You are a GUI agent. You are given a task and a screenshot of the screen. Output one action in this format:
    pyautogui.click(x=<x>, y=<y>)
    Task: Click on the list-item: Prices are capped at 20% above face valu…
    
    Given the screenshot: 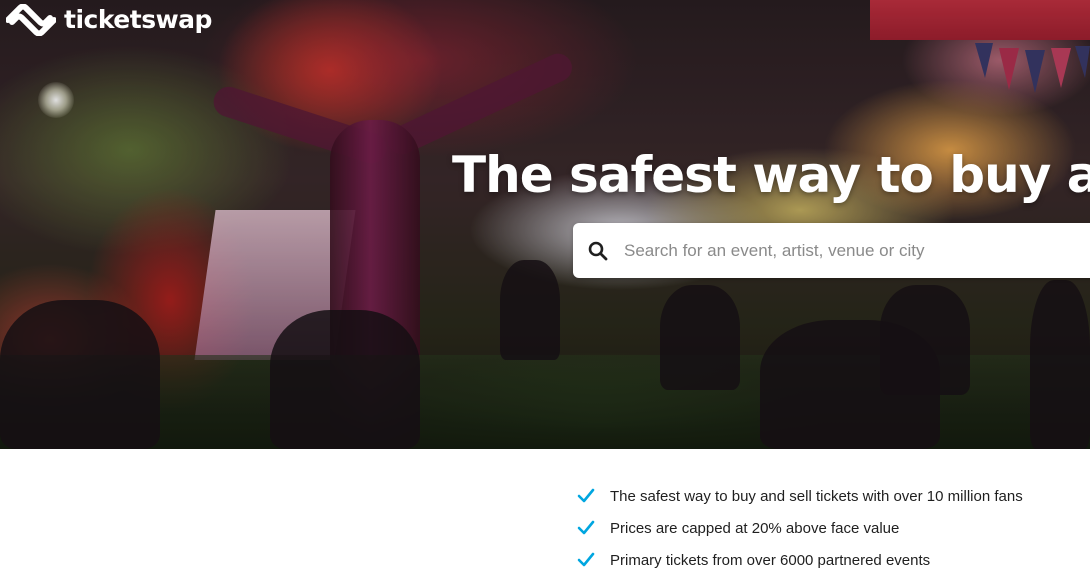 What is the action you would take?
    pyautogui.click(x=800, y=528)
    